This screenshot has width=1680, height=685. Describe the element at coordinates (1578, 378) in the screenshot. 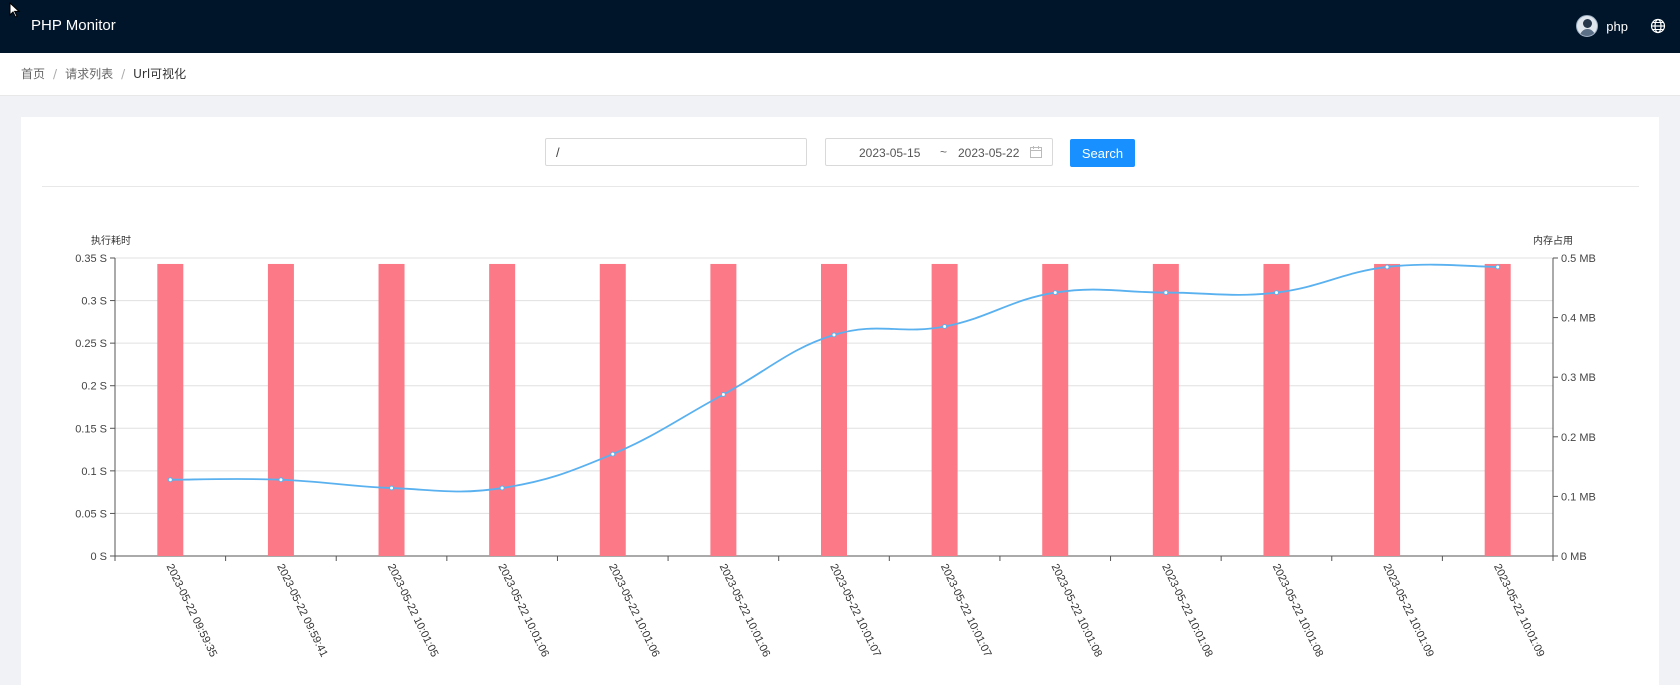

I see `y-right-tick-label: 0.3 MB` at that location.